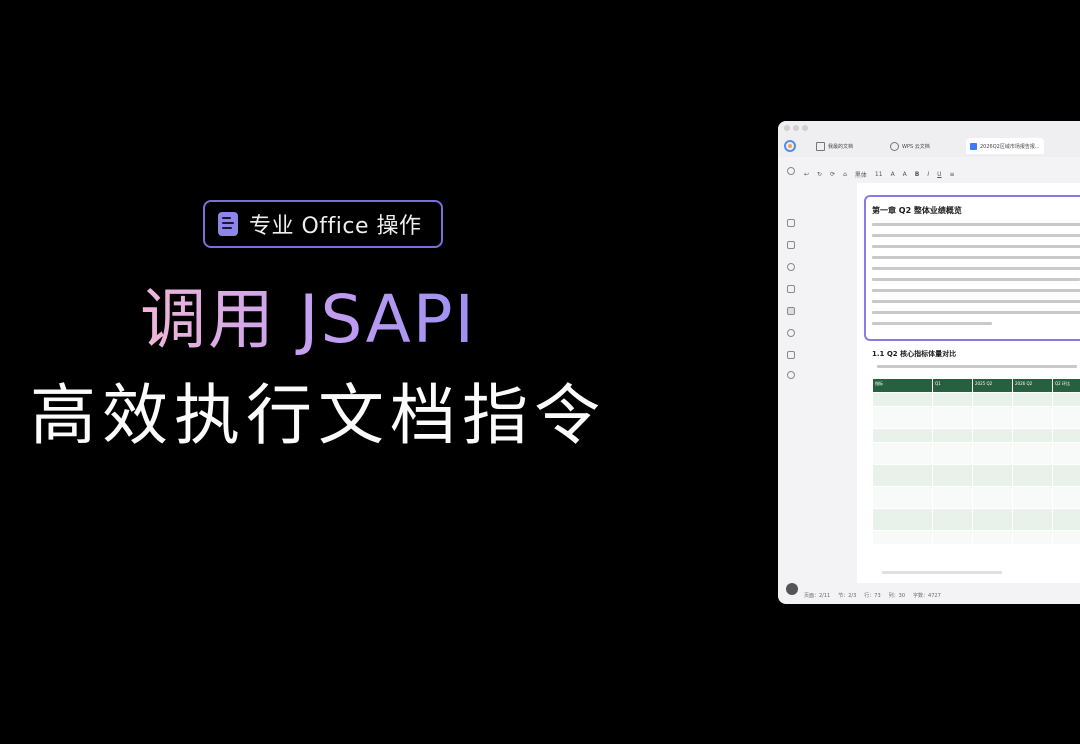 This screenshot has width=1080, height=744. What do you see at coordinates (879, 174) in the screenshot?
I see `font-size-select: 11` at bounding box center [879, 174].